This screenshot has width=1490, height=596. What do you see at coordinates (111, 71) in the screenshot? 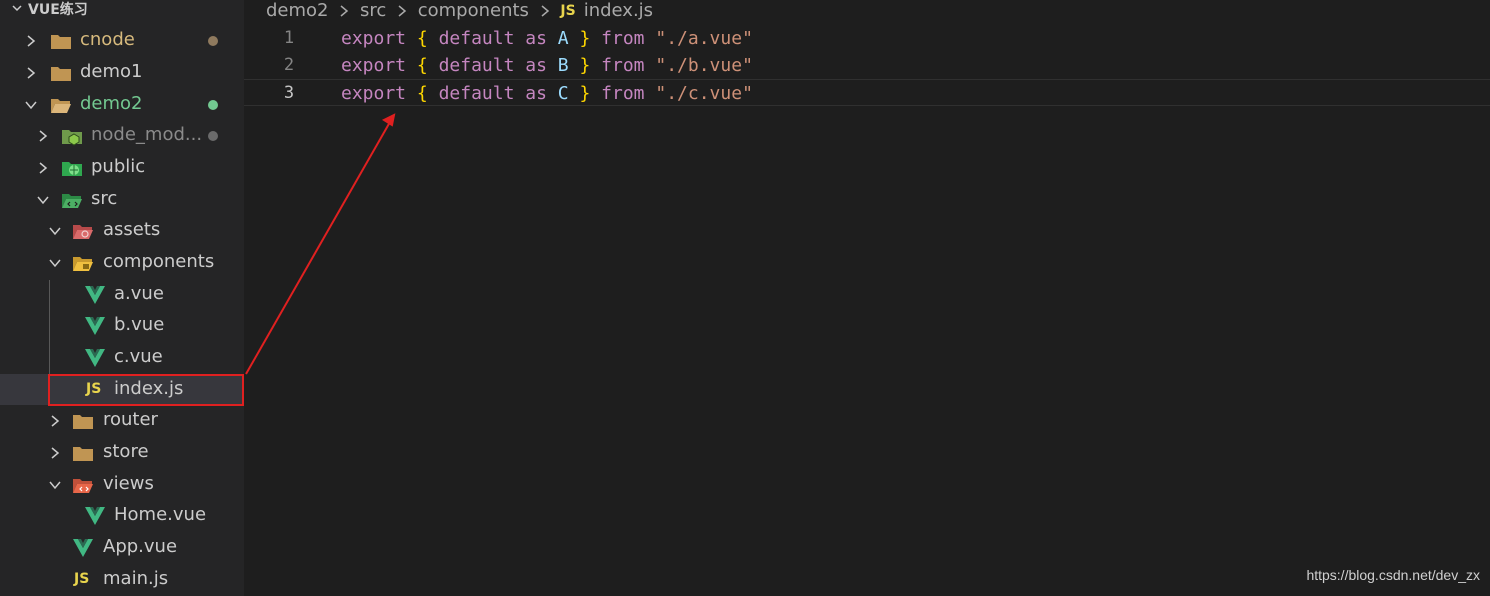
I see `tree-item-label: demo1` at bounding box center [111, 71].